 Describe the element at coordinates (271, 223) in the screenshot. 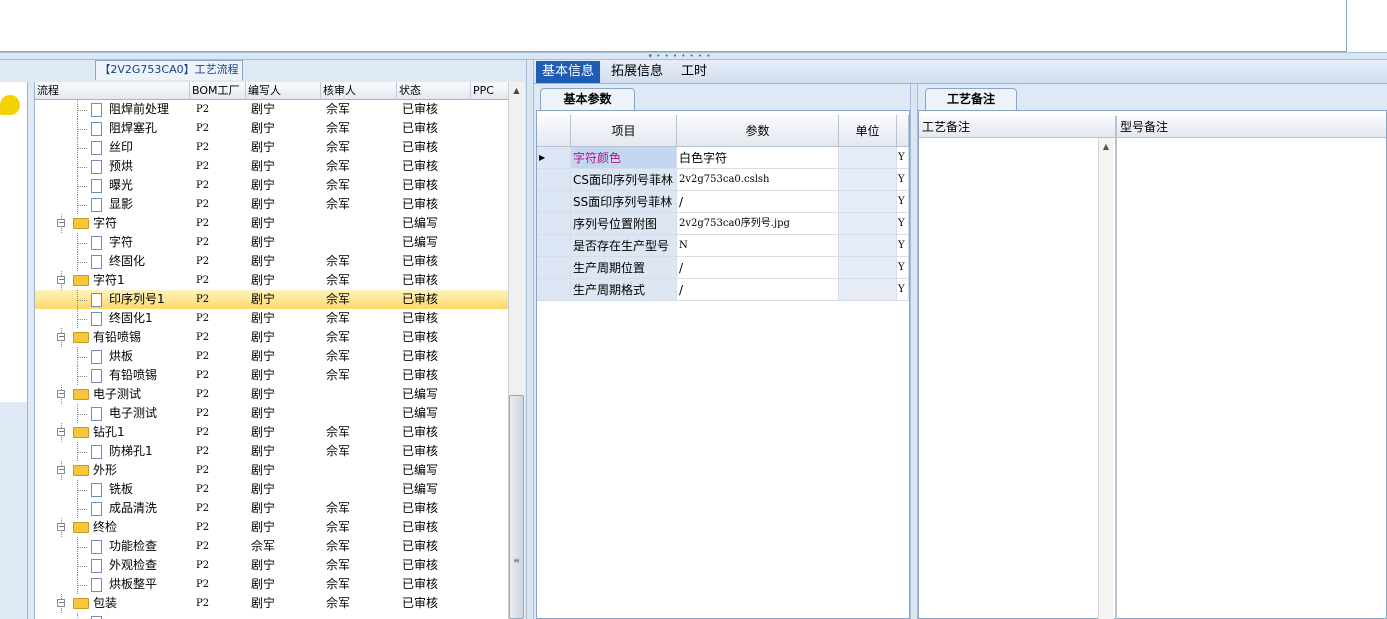

I see `table-row: − 字符 P2 剧宁 已编写` at that location.